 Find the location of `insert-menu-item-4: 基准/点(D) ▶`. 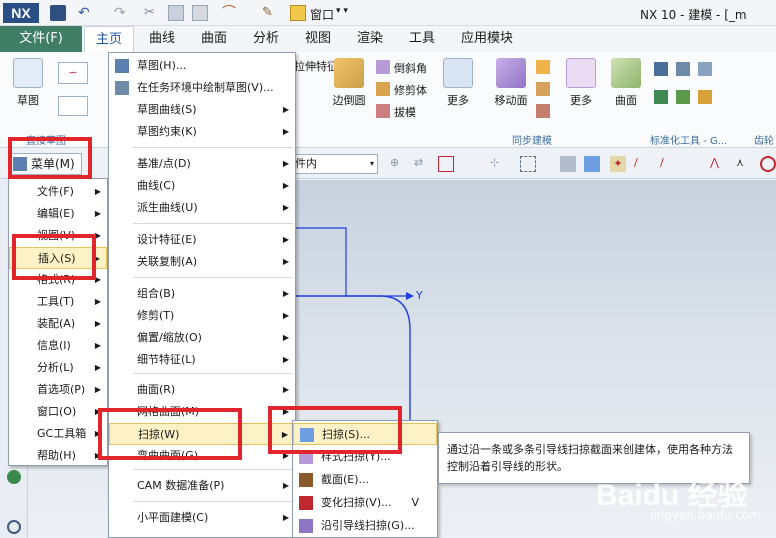

insert-menu-item-4: 基准/点(D) ▶ is located at coordinates (202, 164).